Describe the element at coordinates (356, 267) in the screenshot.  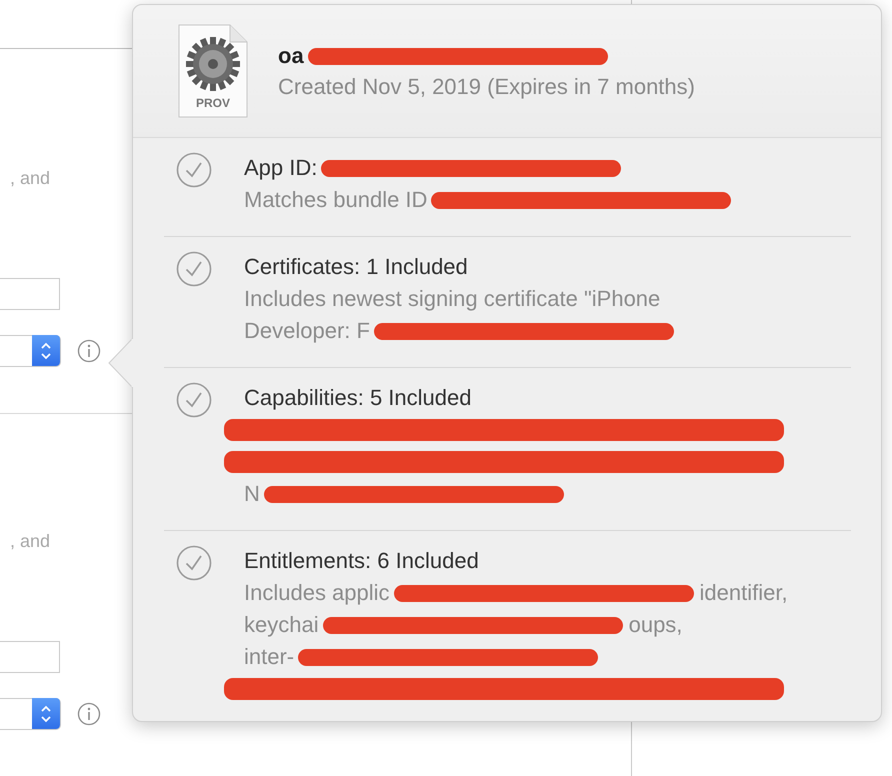
I see `section-title: Certificates: 1 Included` at that location.